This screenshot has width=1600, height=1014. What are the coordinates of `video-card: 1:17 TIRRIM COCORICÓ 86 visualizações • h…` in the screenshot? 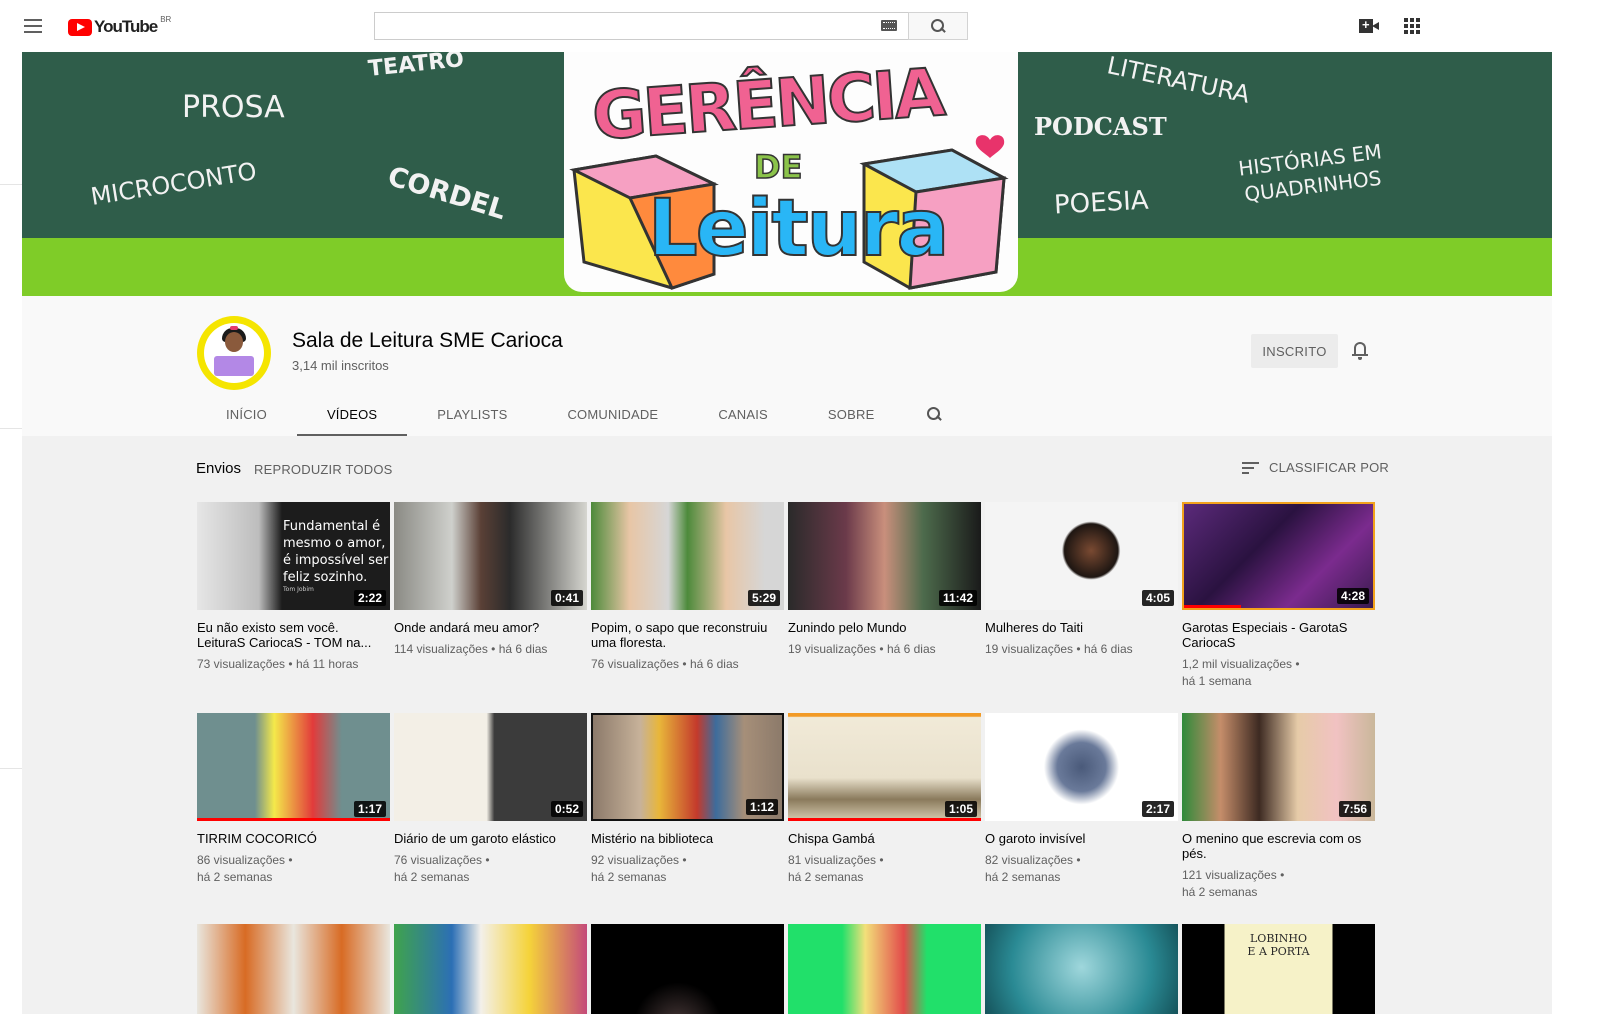 It's located at (293, 799).